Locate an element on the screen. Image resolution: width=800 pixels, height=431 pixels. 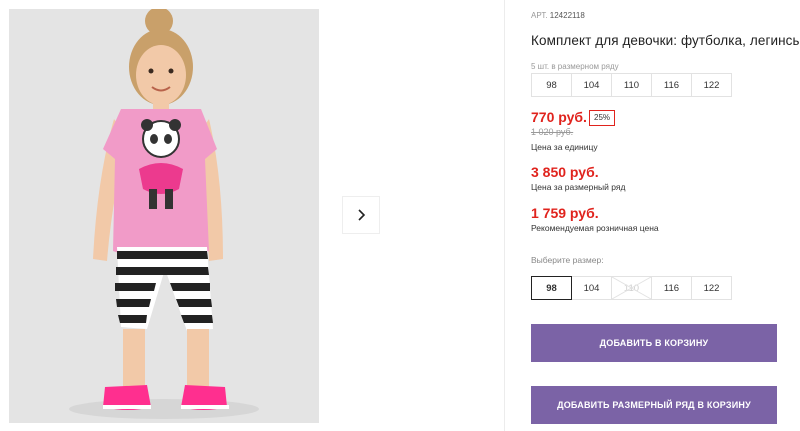
size-row-item: 98 is located at coordinates (551, 85).